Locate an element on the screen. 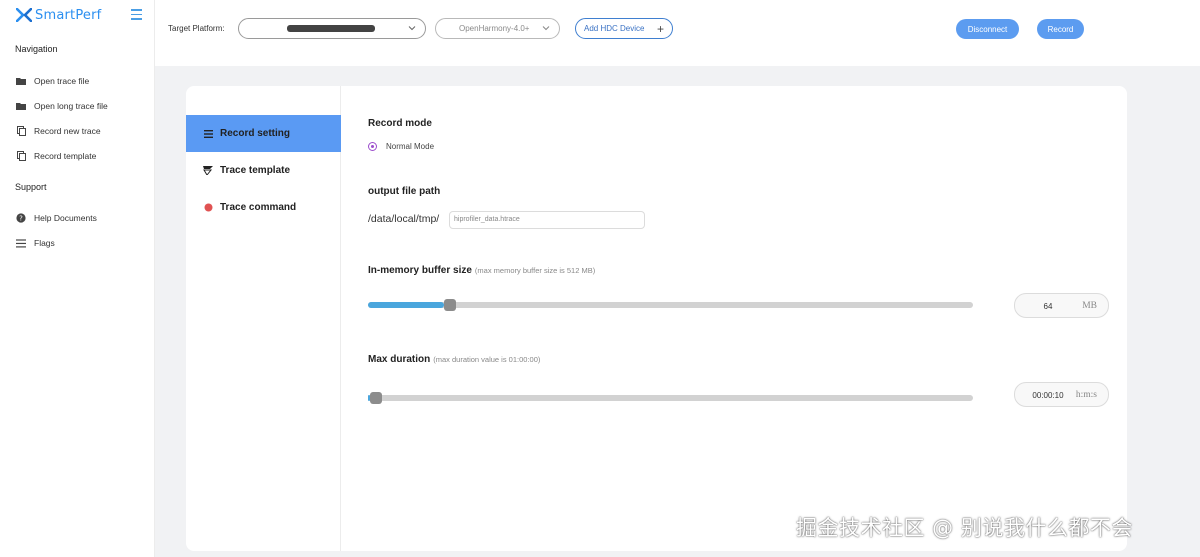  nav-flags: Flags is located at coordinates (35, 243).